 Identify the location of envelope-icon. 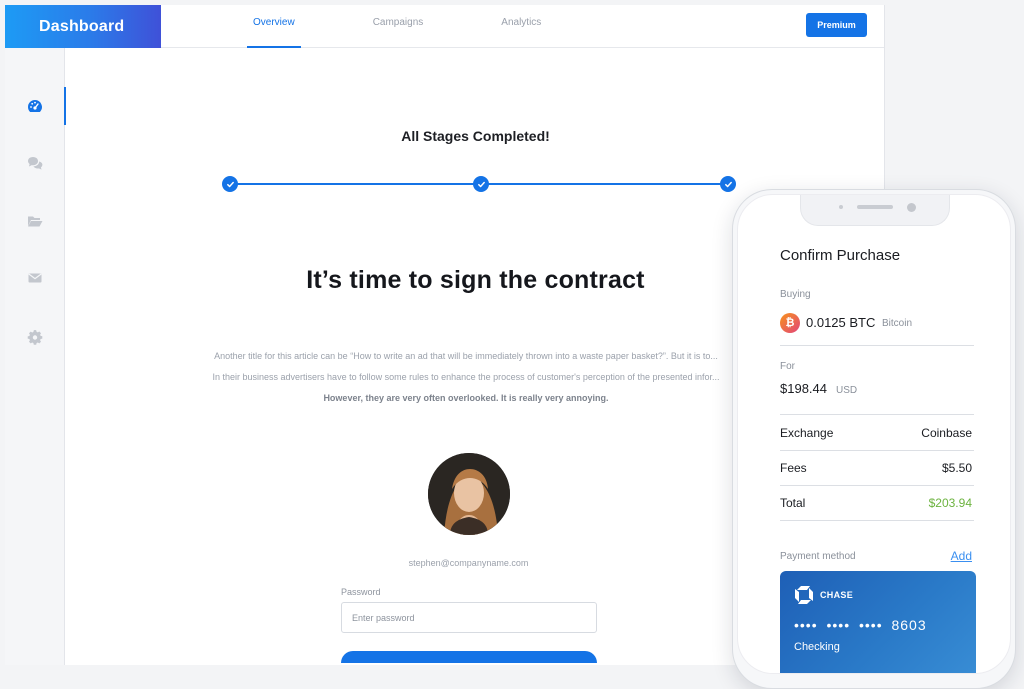
(35, 278).